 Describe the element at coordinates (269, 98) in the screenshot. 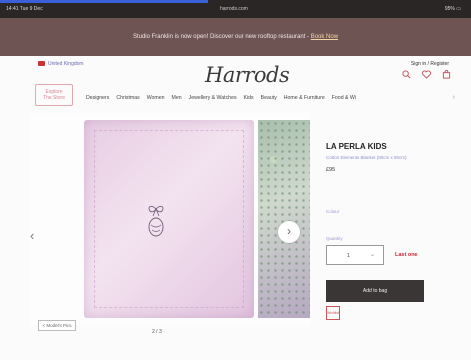

I see `nav-item-beauty: Beauty` at that location.